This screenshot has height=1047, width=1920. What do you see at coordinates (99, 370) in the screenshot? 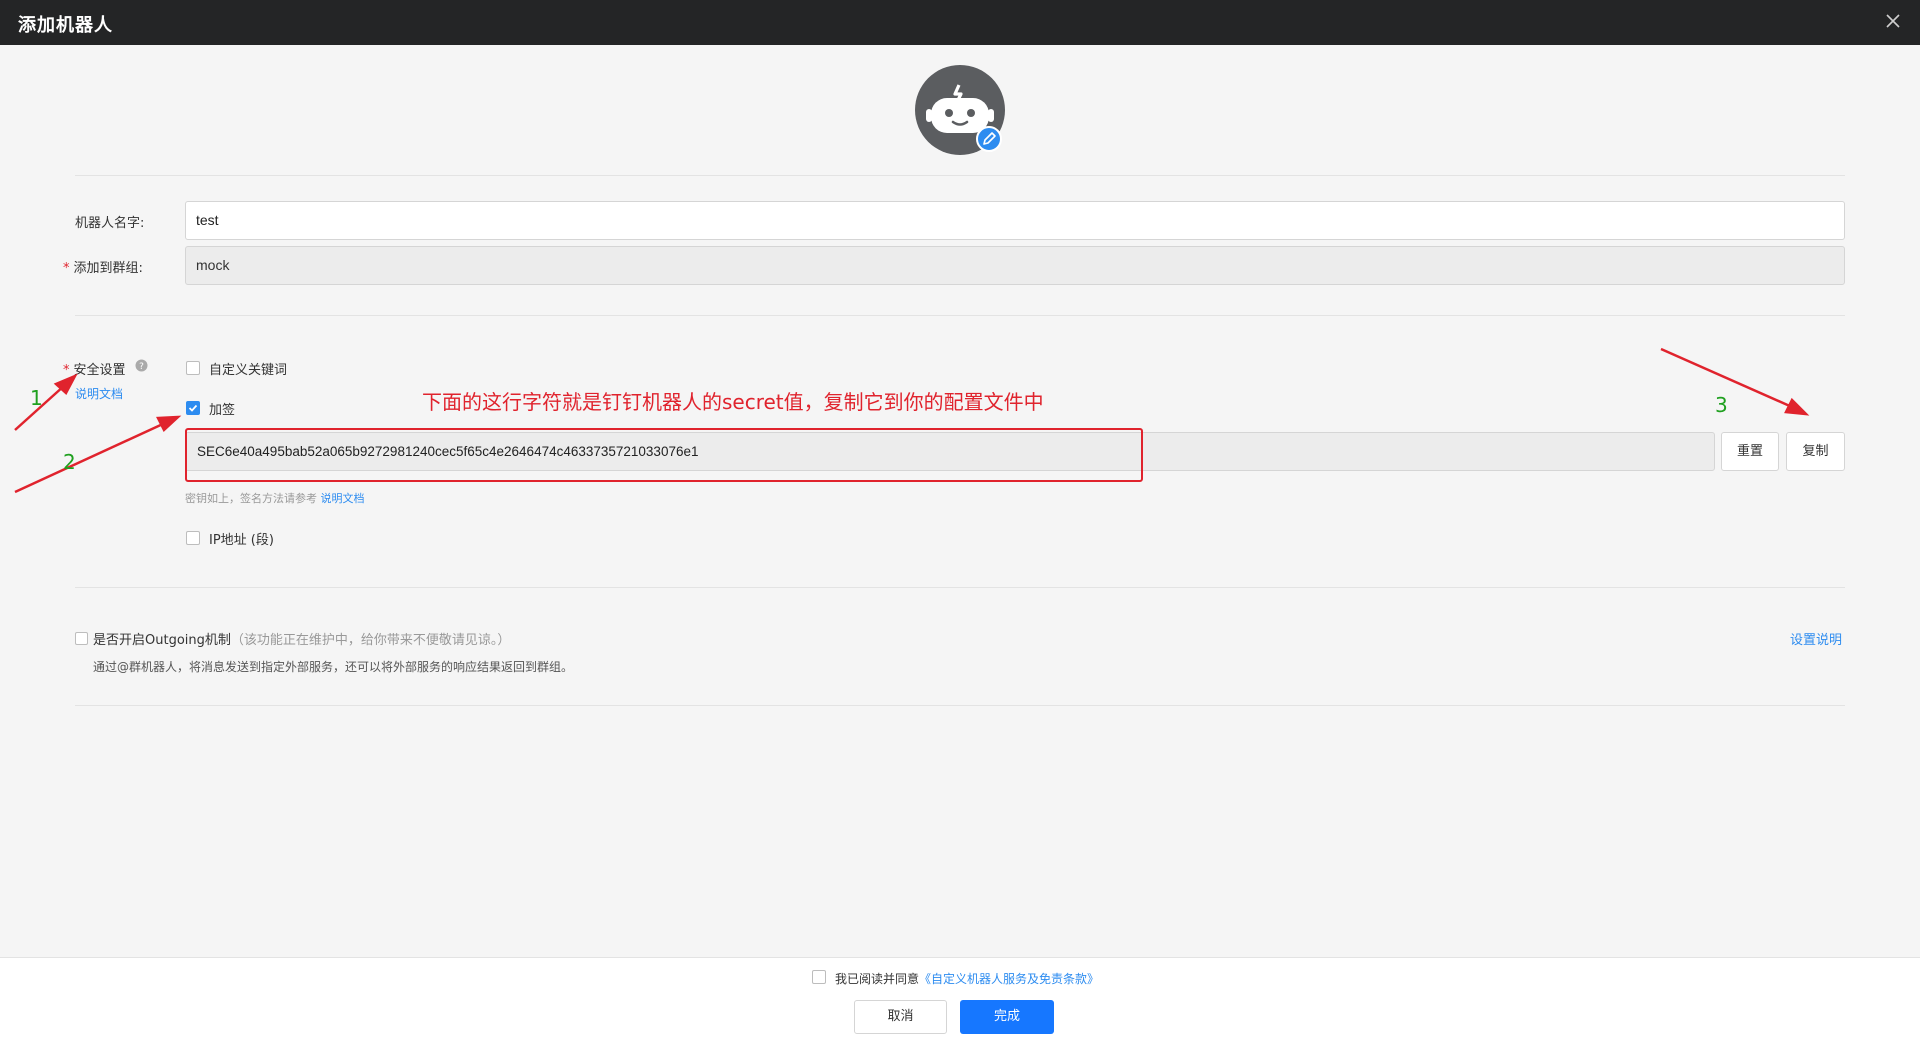
I see `security-label: 安全设置` at bounding box center [99, 370].